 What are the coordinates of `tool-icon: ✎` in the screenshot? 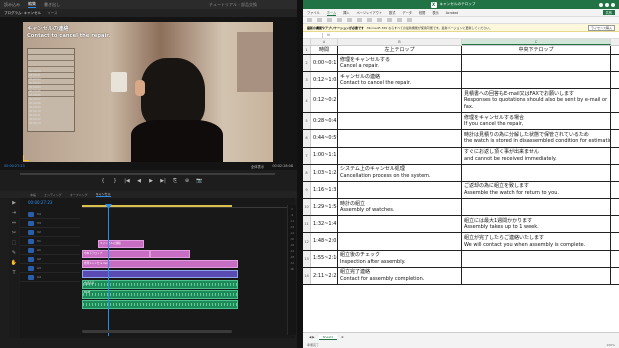 It's located at (14, 253).